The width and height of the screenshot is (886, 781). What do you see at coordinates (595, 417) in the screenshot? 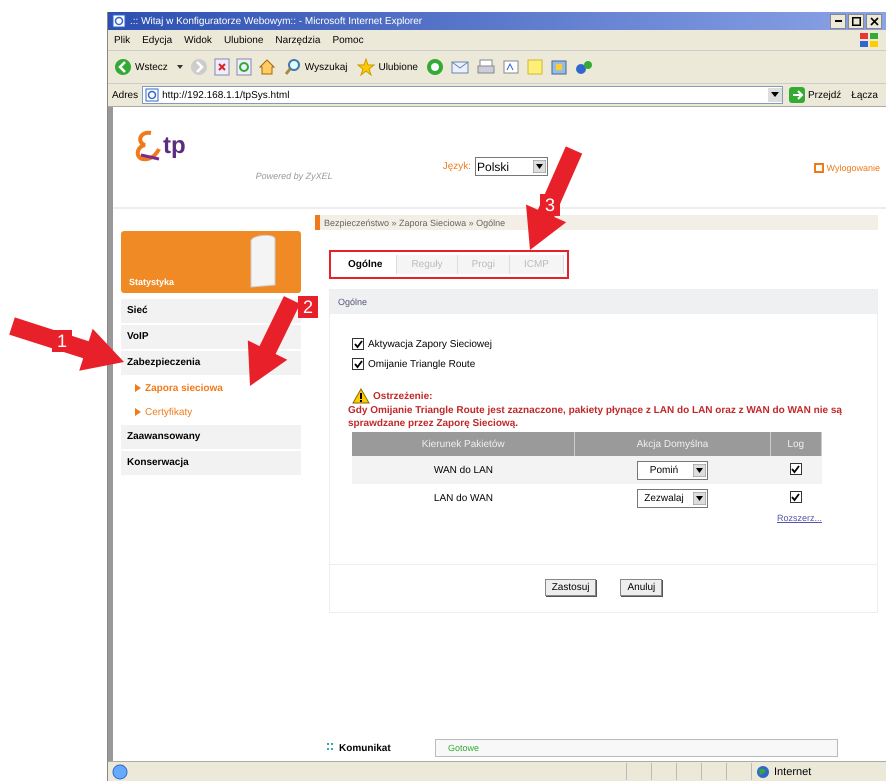
I see `warning-text: Gdy Omijanie Triangle Route jest zaznaczone, pakiety płynące z LAN do LAN oraz z WAN do WAN nie są sprawdzane przez Zaporę Sieciową.` at bounding box center [595, 417].